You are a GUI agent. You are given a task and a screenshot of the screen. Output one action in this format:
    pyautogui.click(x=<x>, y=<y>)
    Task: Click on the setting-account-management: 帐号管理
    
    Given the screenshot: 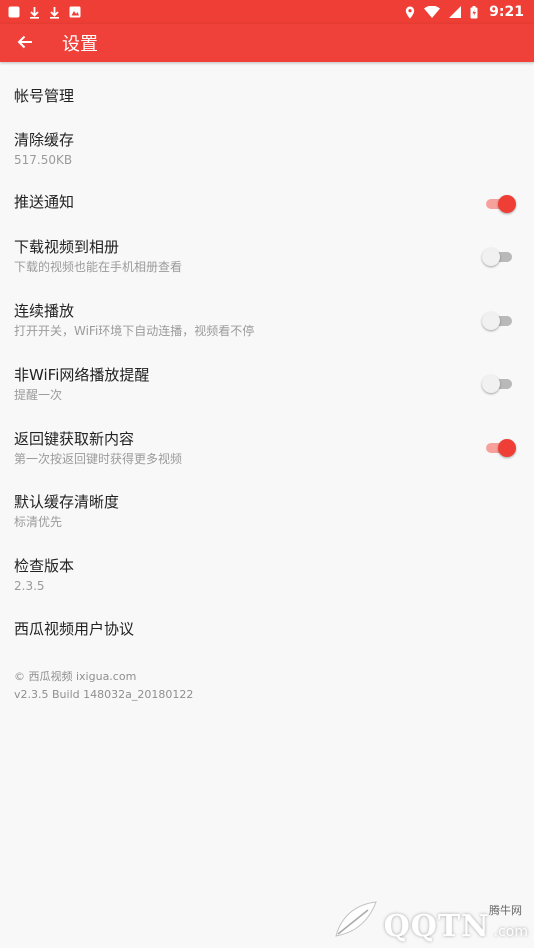 What is the action you would take?
    pyautogui.click(x=267, y=96)
    